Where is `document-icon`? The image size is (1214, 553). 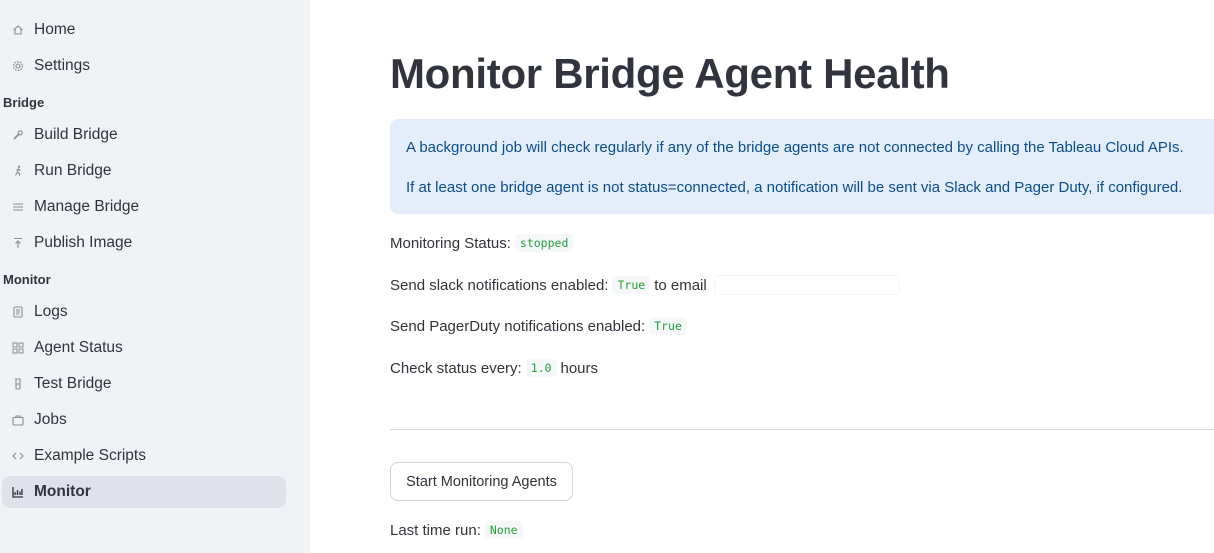 document-icon is located at coordinates (18, 312).